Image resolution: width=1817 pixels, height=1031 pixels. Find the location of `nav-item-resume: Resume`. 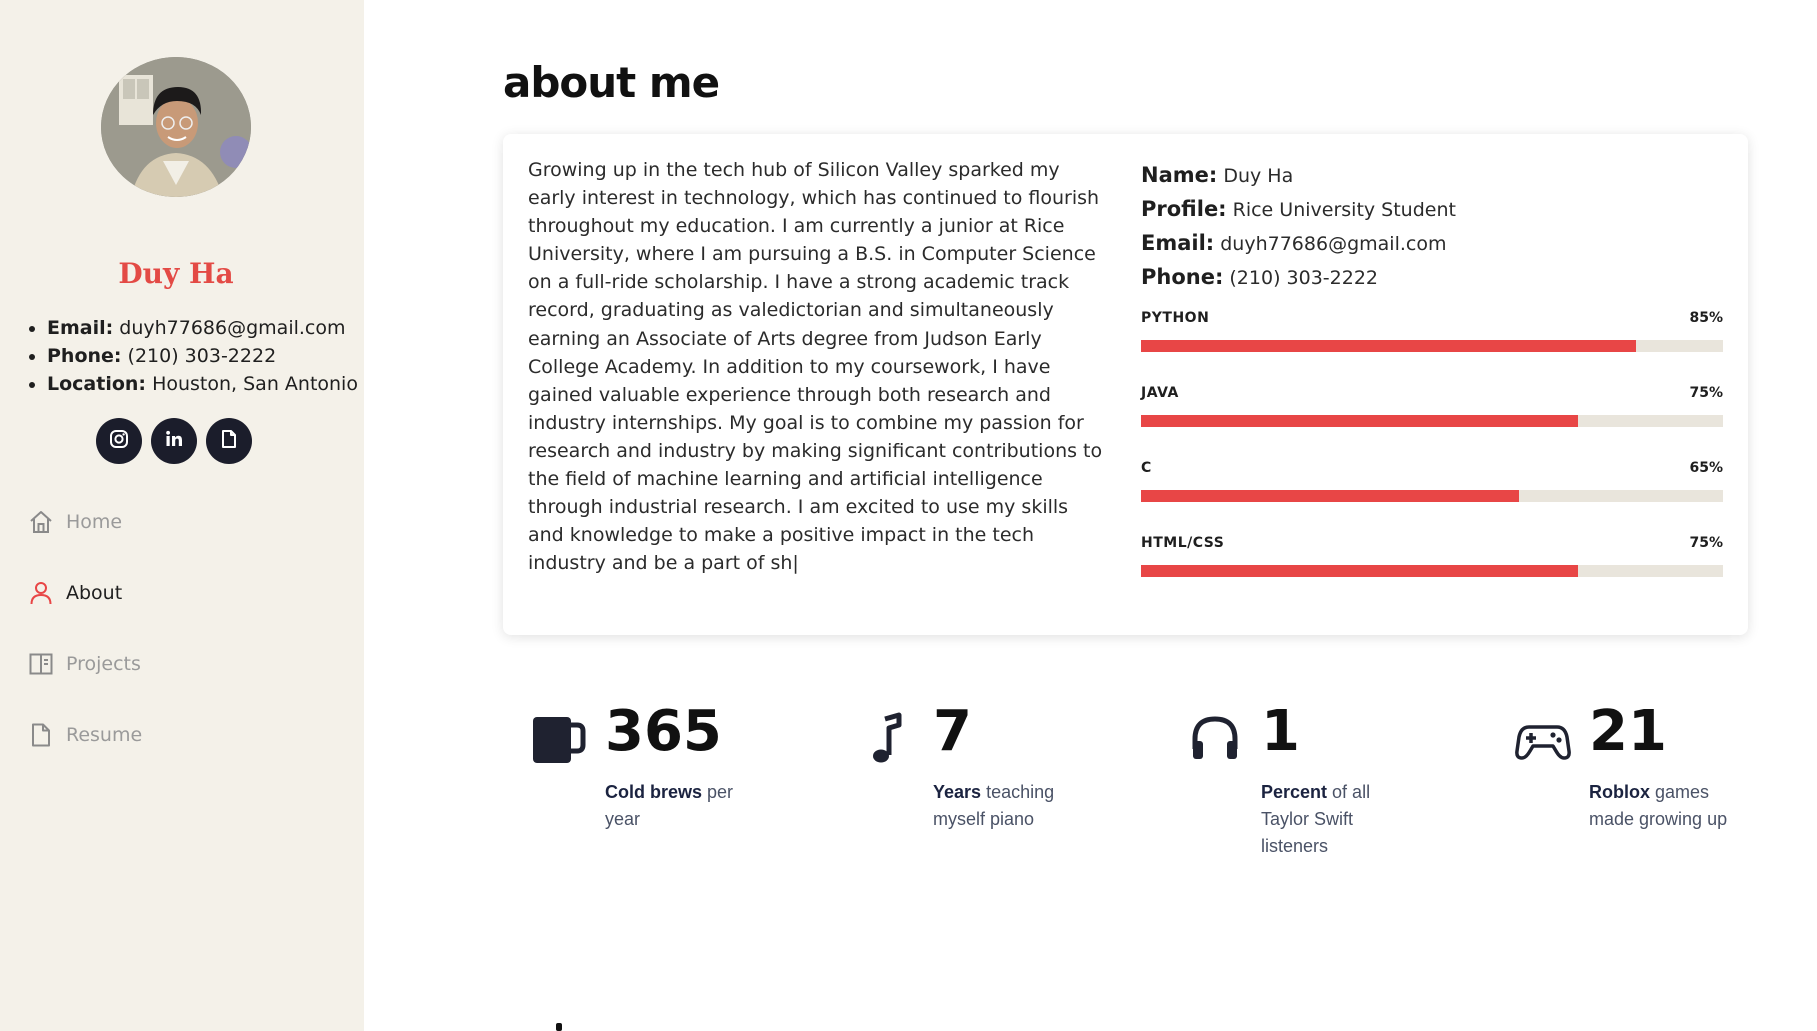

nav-item-resume: Resume is located at coordinates (84, 735).